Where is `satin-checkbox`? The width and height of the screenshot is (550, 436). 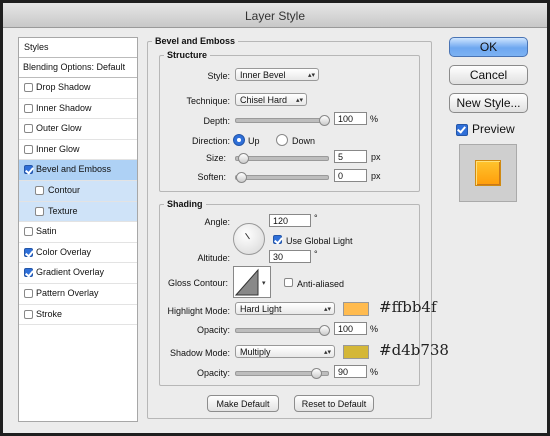 satin-checkbox is located at coordinates (28, 232).